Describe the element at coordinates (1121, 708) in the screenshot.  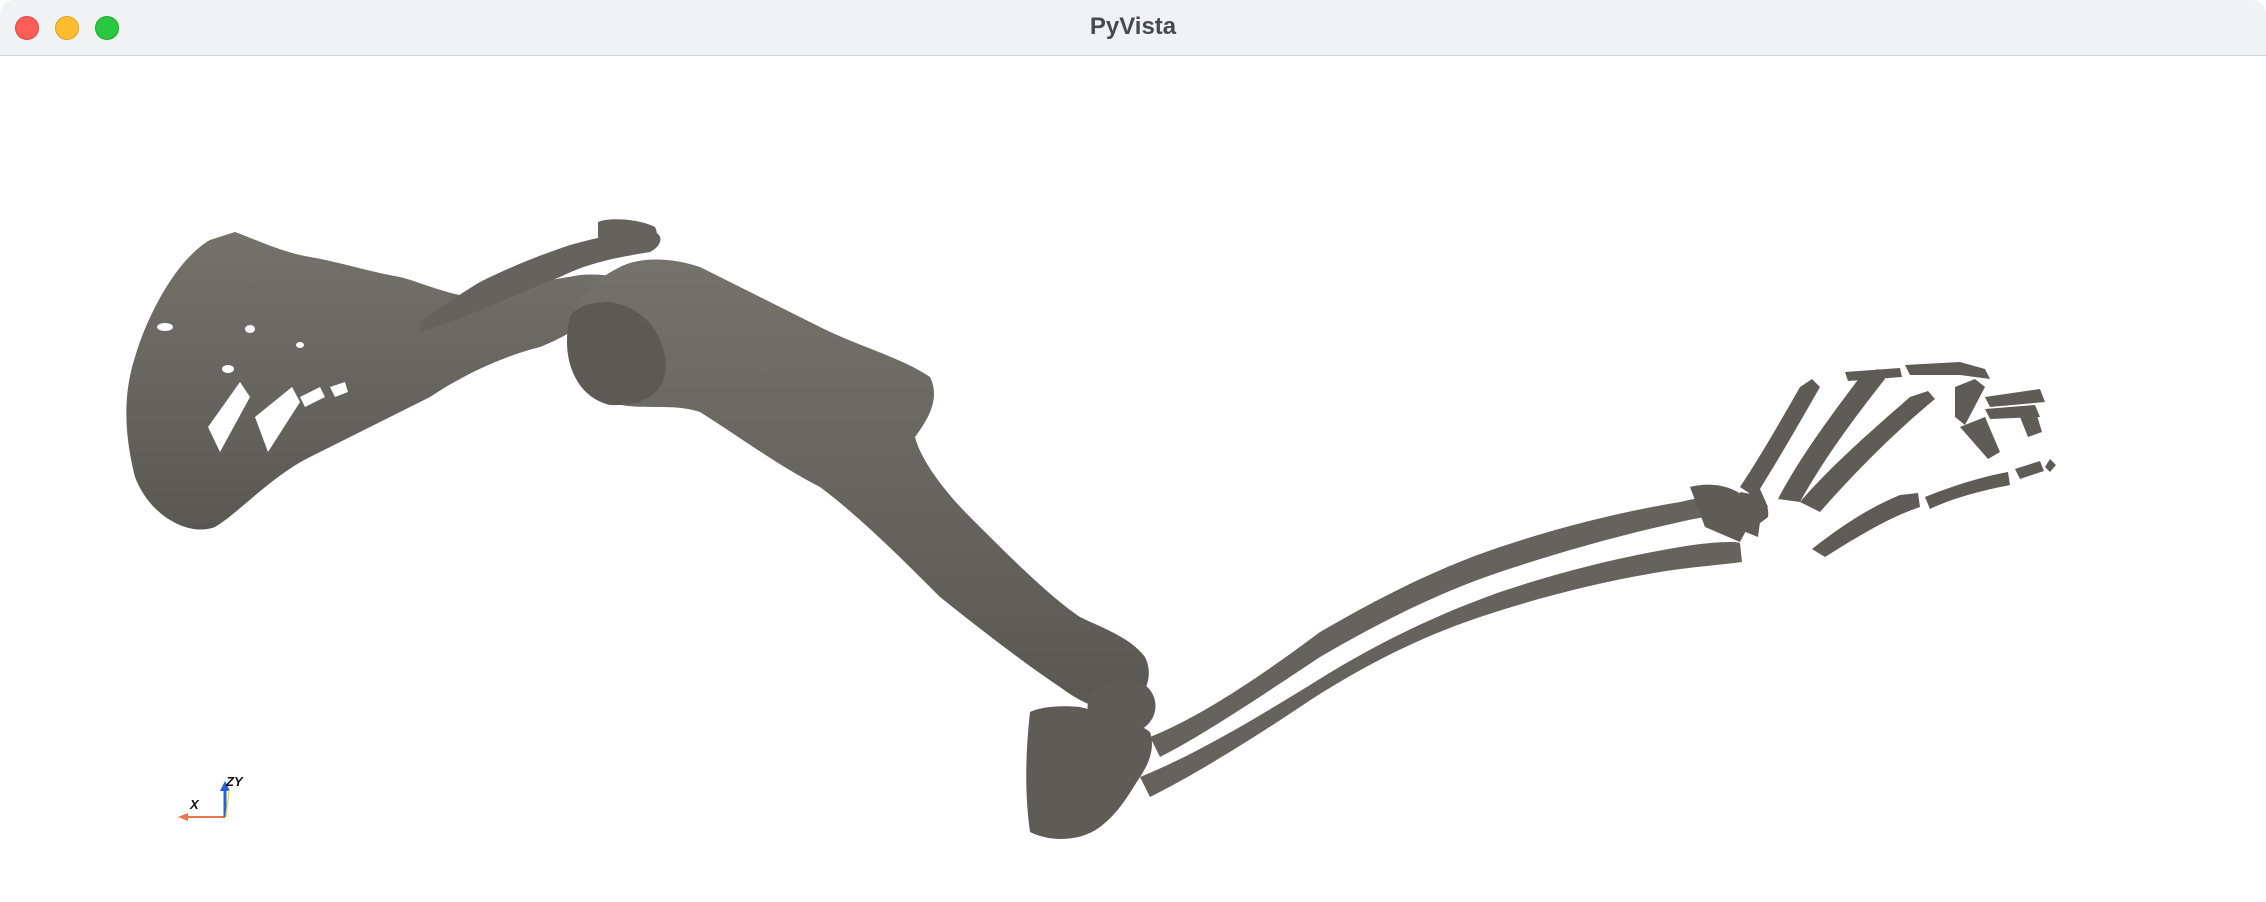
I see `elbow-top-mesh` at that location.